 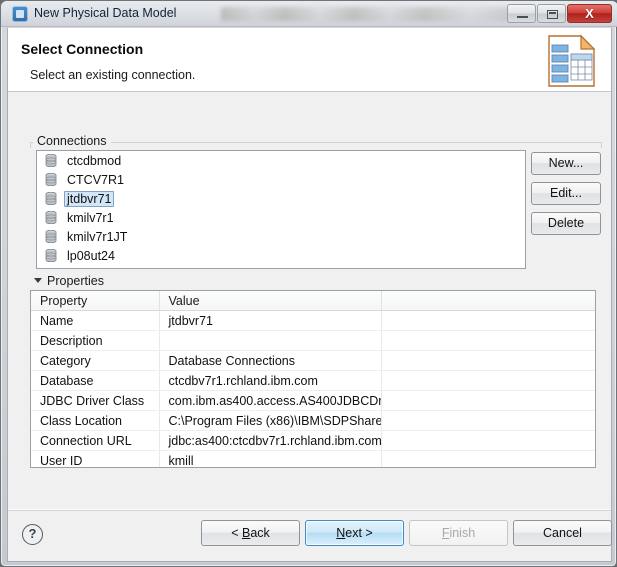 What do you see at coordinates (72, 141) in the screenshot?
I see `connections-group-label: Connections` at bounding box center [72, 141].